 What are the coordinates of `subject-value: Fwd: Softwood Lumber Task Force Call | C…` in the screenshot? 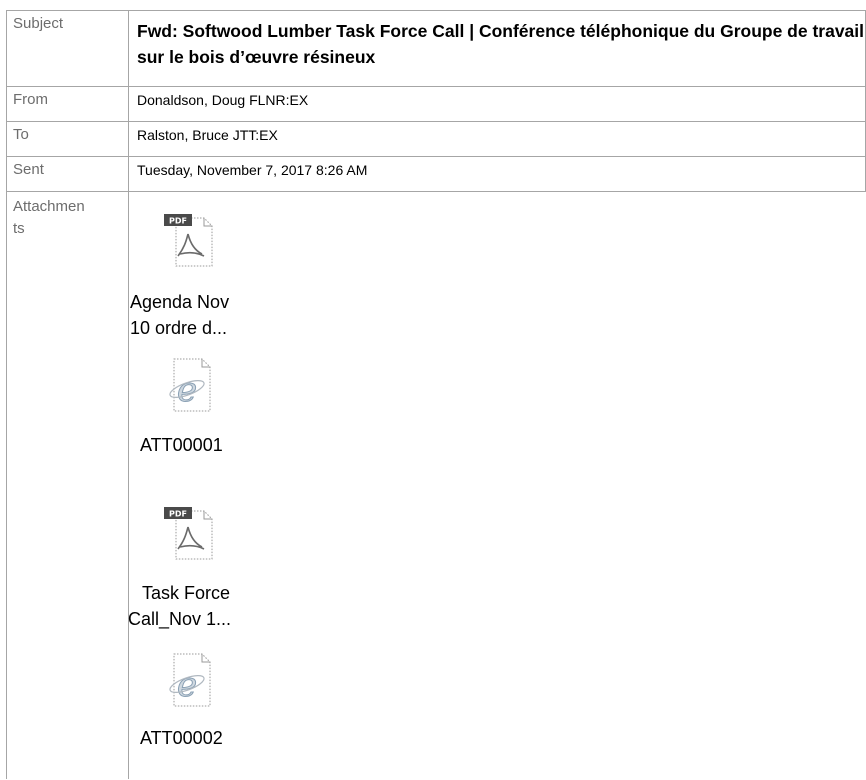 It's located at (497, 48).